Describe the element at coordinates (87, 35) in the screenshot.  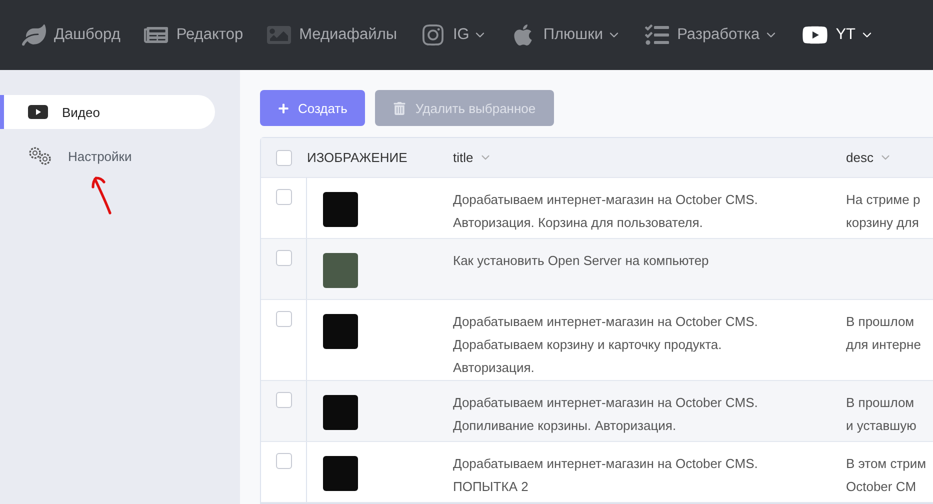
I see `nav-label: Дашборд` at that location.